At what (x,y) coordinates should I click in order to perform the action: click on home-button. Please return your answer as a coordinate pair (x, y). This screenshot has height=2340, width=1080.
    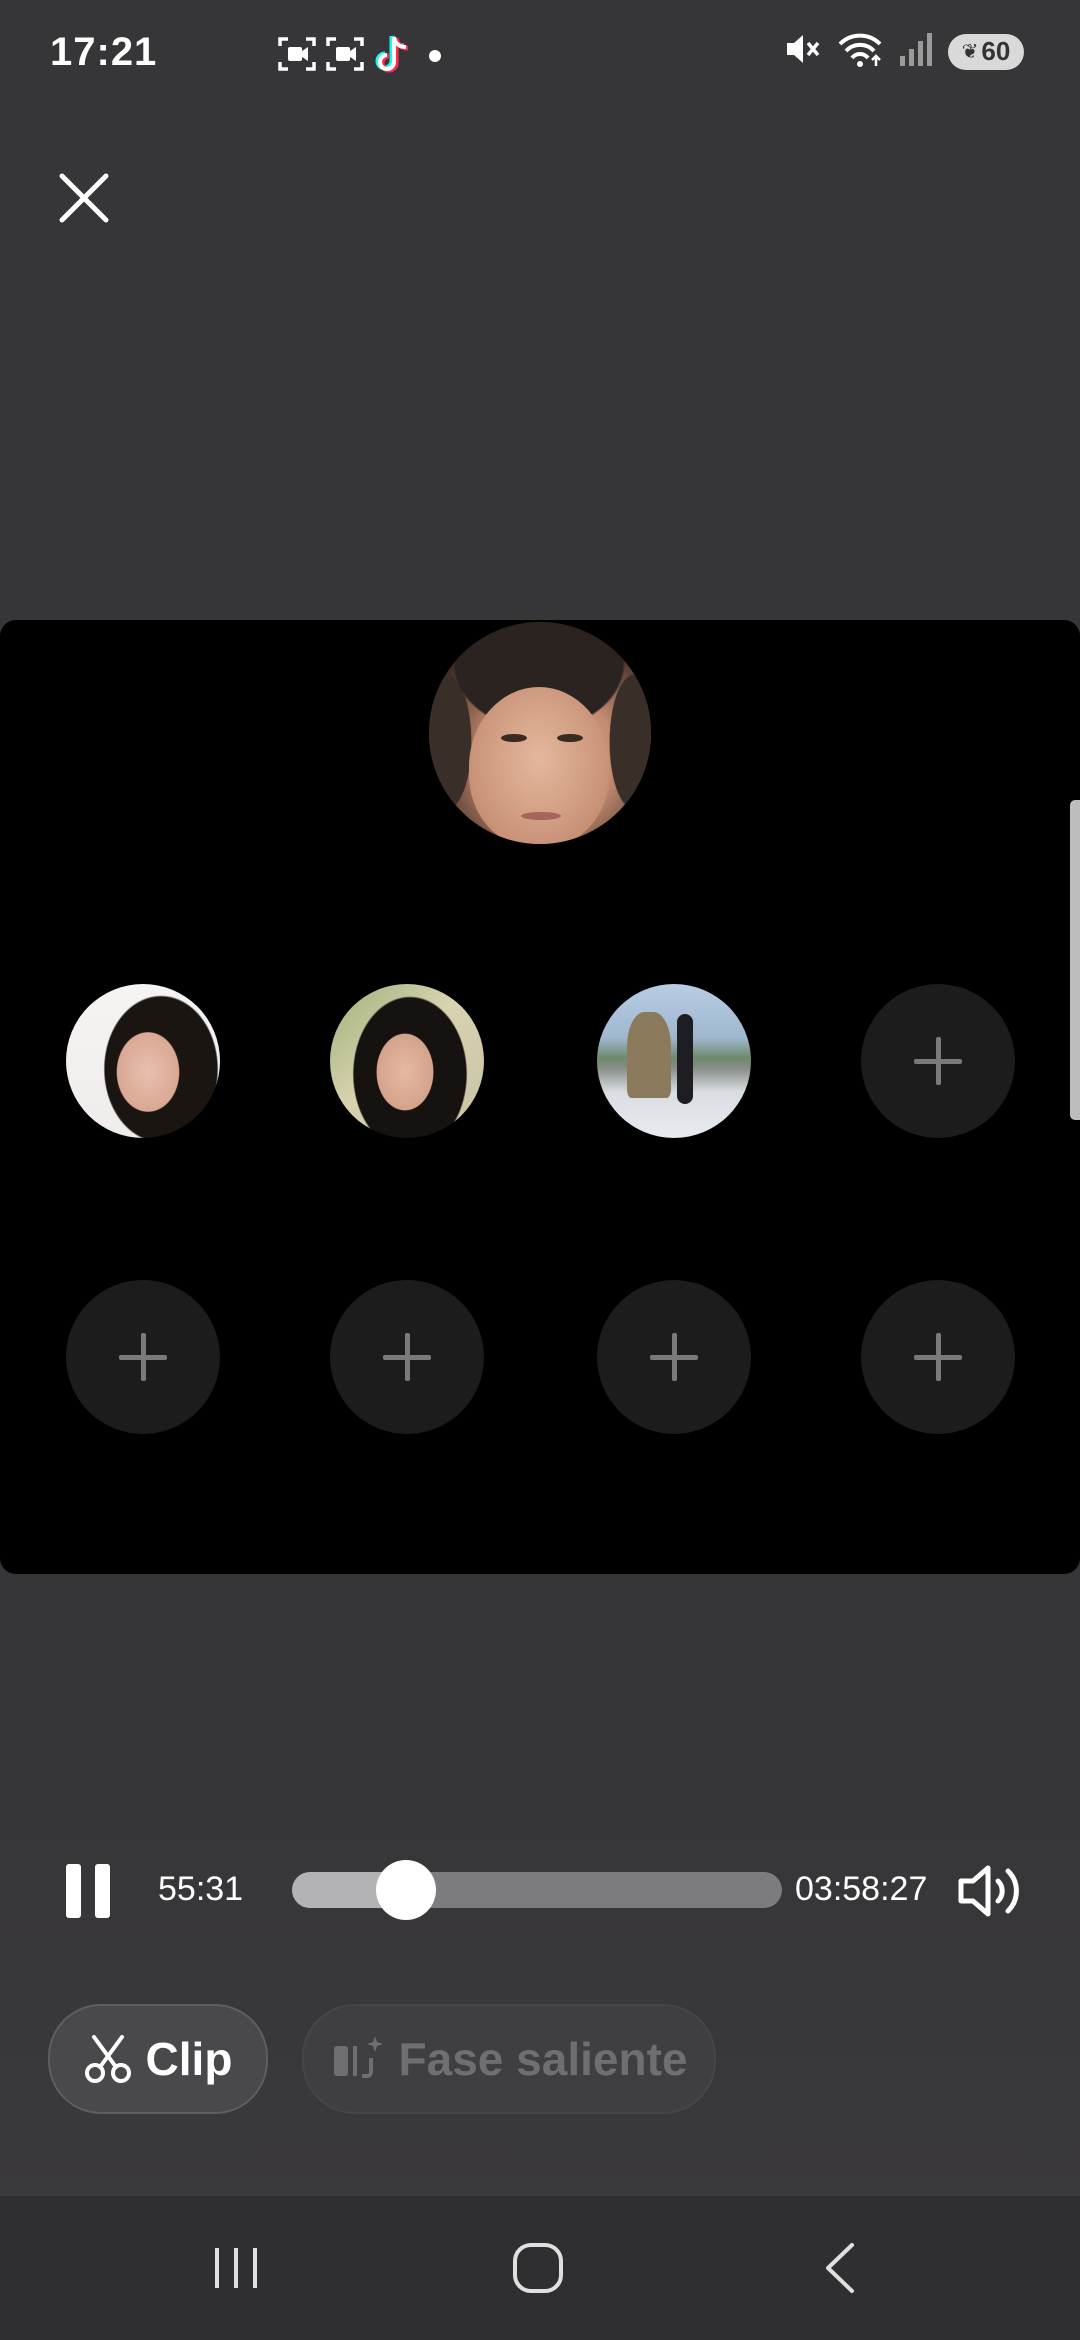
    Looking at the image, I should click on (538, 2268).